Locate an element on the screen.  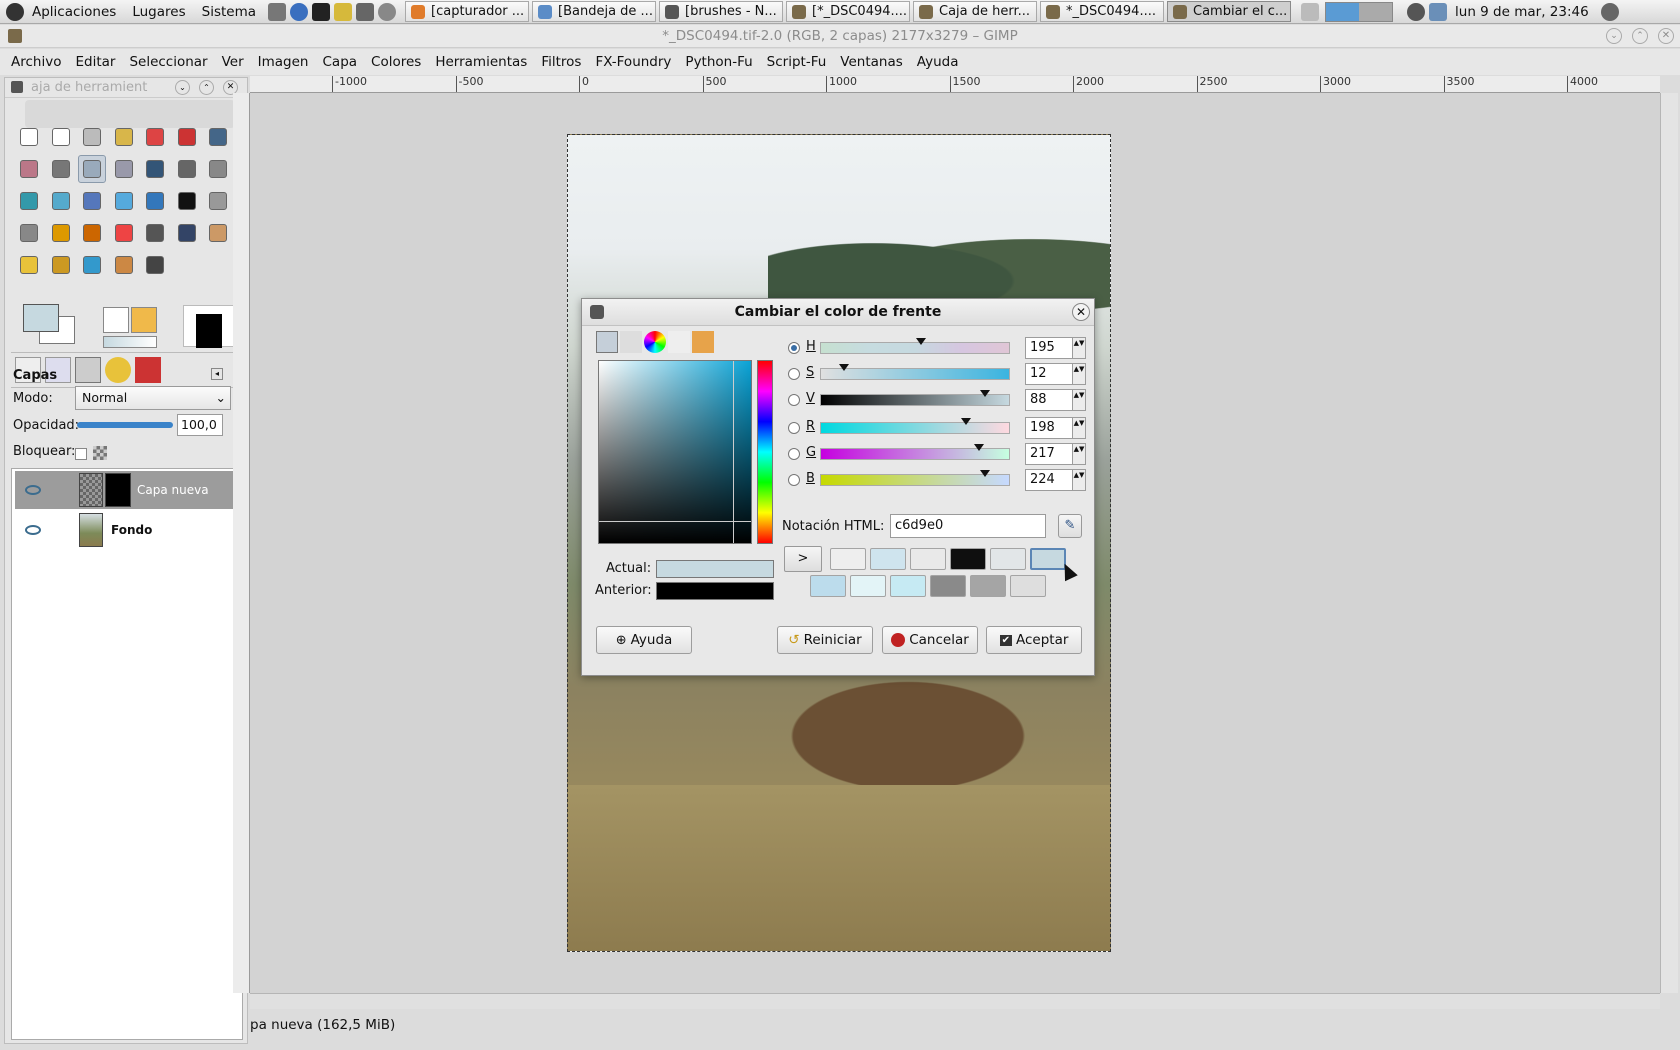
menu-item: Editar is located at coordinates (95, 62).